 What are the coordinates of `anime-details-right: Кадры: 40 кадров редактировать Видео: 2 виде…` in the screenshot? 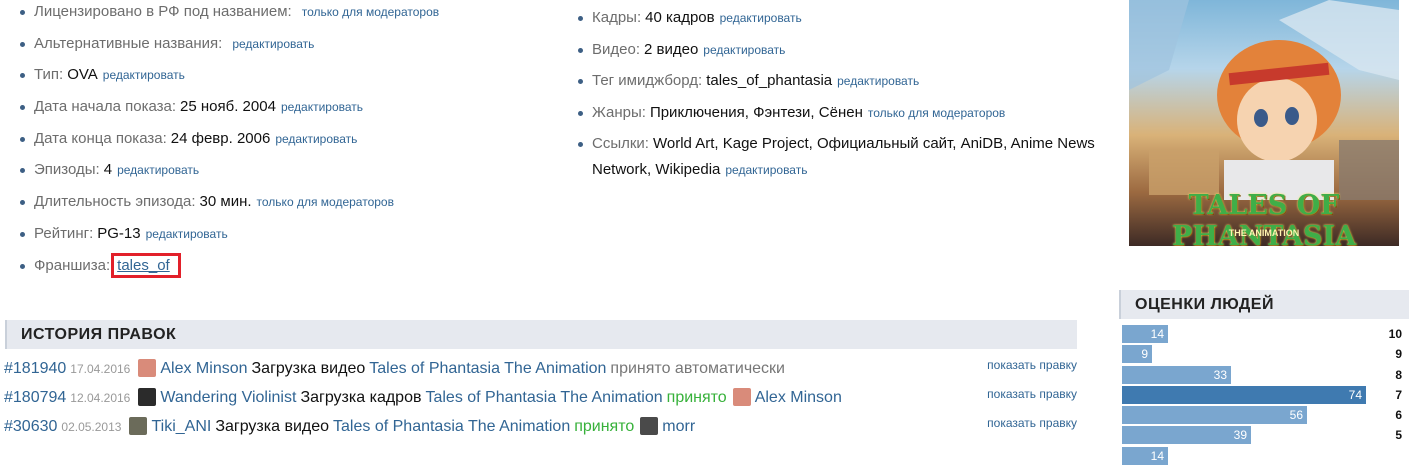 It's located at (838, 97).